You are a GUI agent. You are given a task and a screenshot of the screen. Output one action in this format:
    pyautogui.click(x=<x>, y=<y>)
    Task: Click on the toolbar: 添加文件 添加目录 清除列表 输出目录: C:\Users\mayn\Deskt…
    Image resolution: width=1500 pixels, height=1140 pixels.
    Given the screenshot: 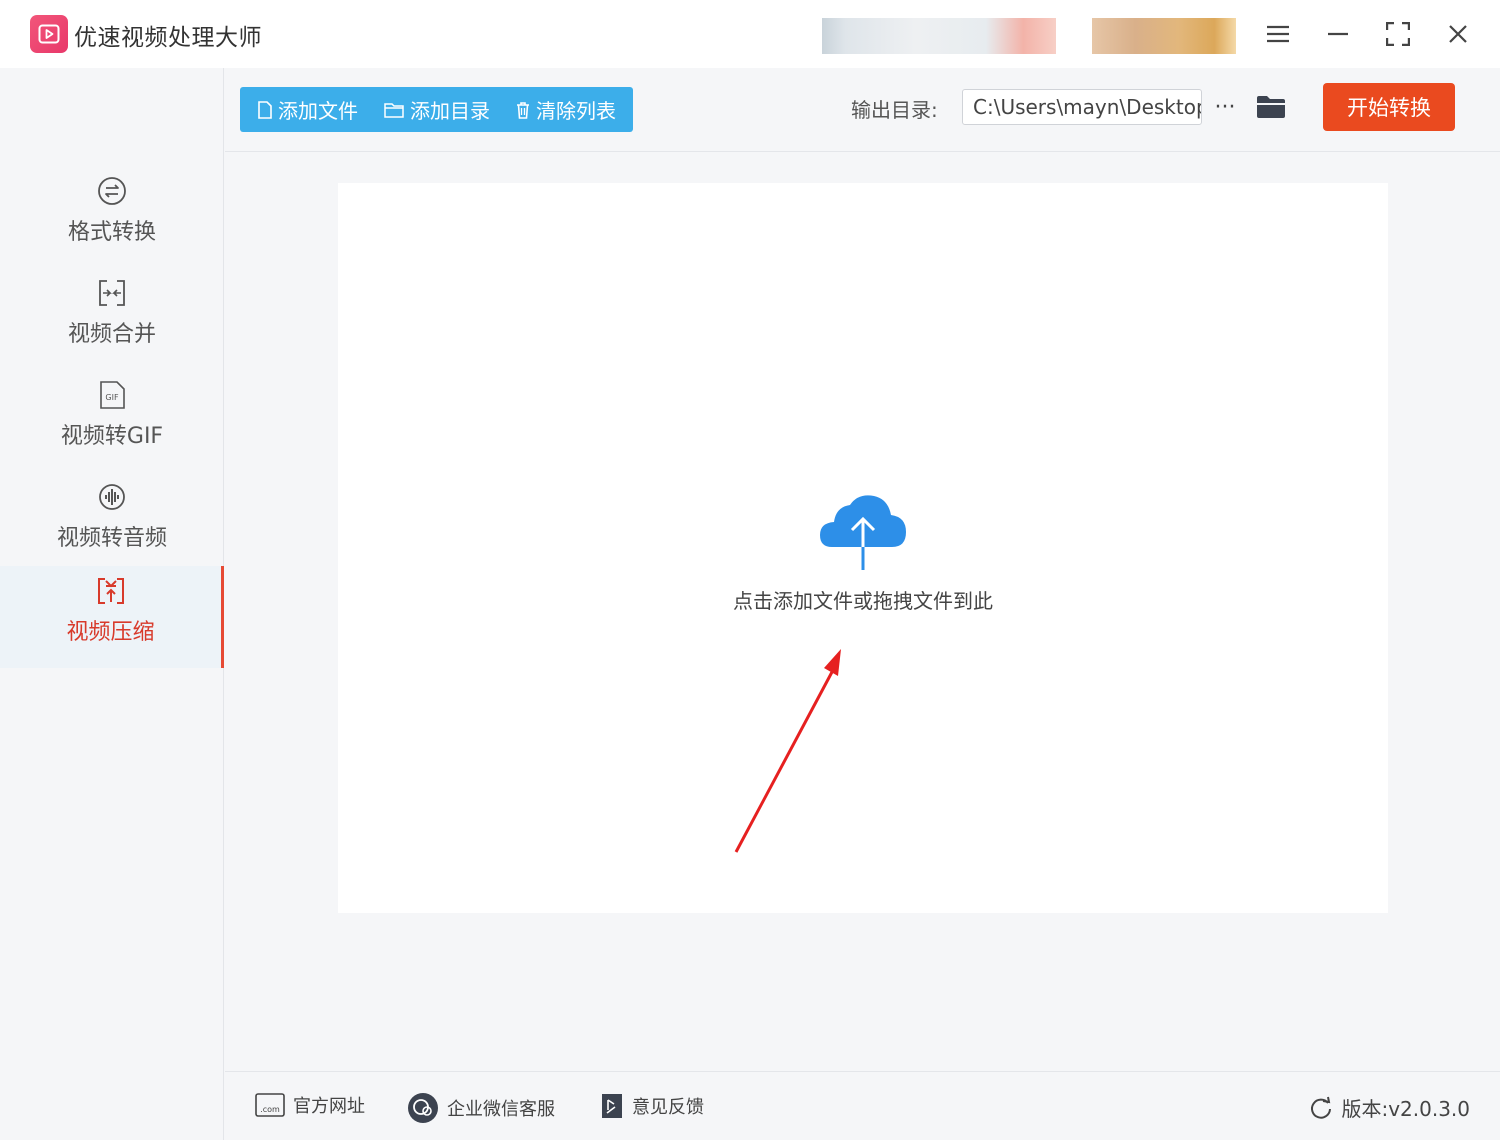 What is the action you would take?
    pyautogui.click(x=862, y=110)
    